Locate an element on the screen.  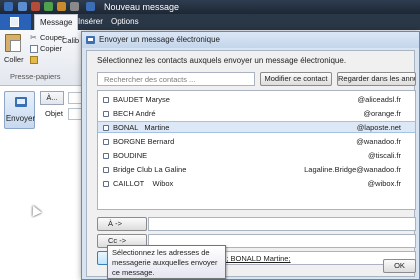
contact-row: CAILLOT Wibox @wibox.fr is located at coordinates (256, 184).